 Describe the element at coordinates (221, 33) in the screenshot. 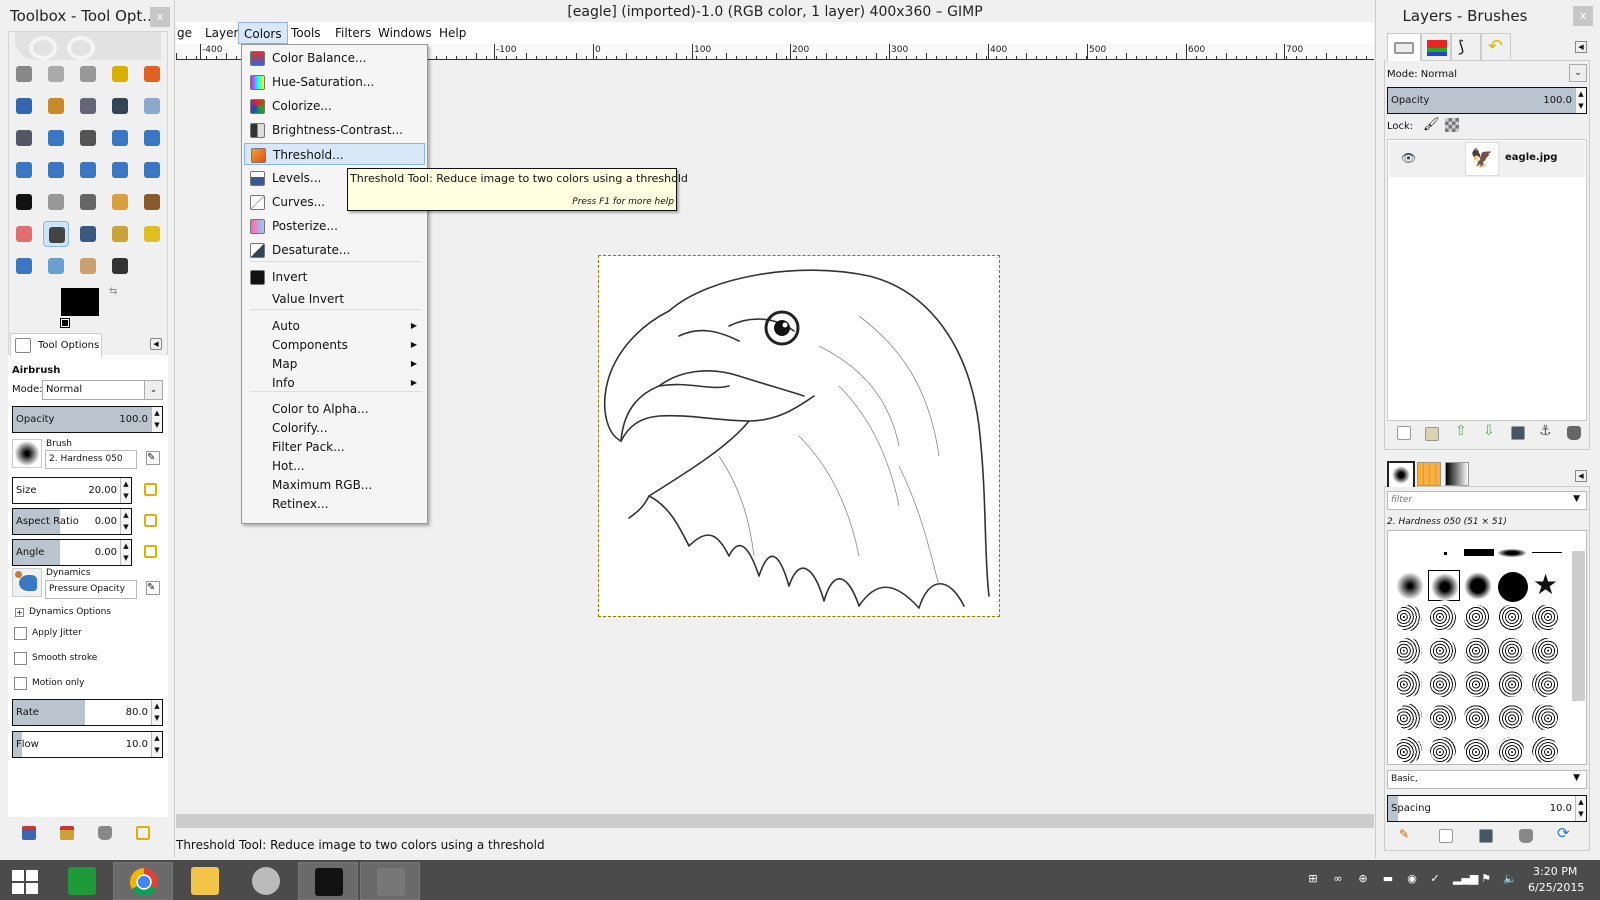

I see `menu-layer: Layer` at that location.